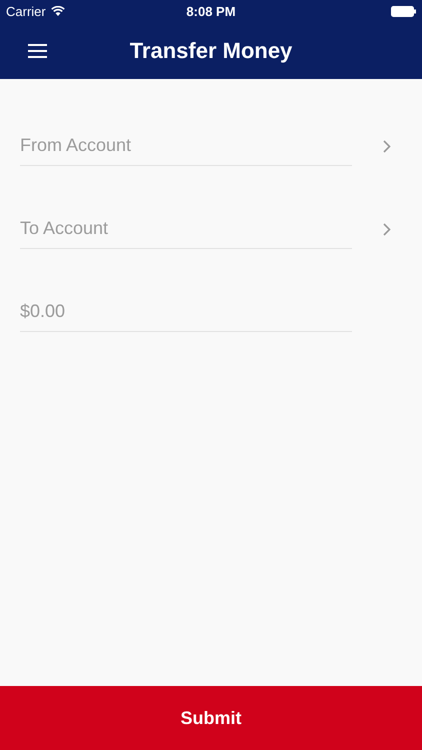 This screenshot has height=750, width=422. What do you see at coordinates (26, 11) in the screenshot?
I see `carrier-name: Carrier` at bounding box center [26, 11].